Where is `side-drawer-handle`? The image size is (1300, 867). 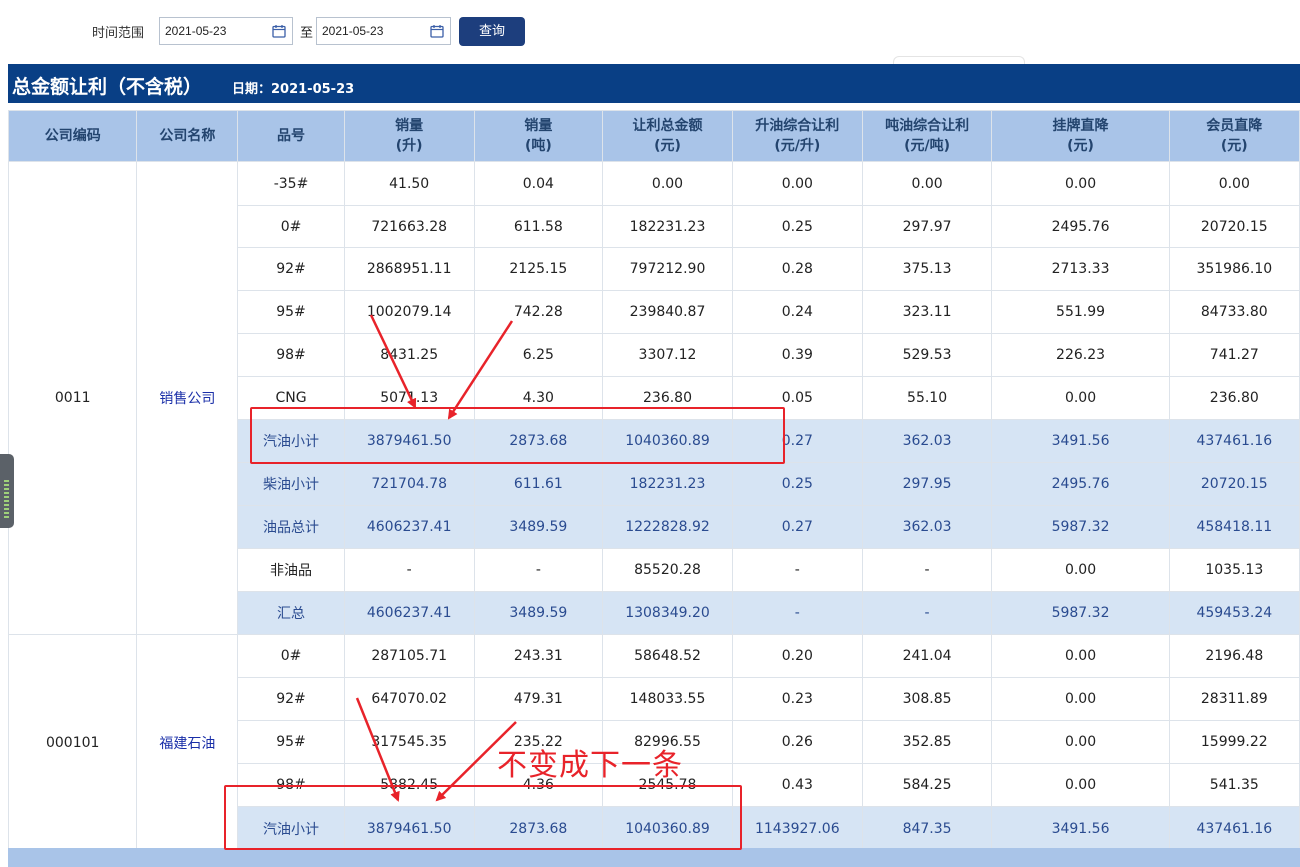 side-drawer-handle is located at coordinates (7, 491).